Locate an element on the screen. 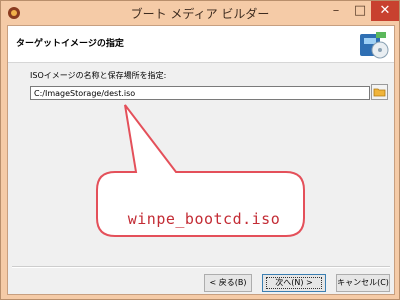 The width and height of the screenshot is (400, 300). next-button: 次へ(N) > is located at coordinates (294, 283).